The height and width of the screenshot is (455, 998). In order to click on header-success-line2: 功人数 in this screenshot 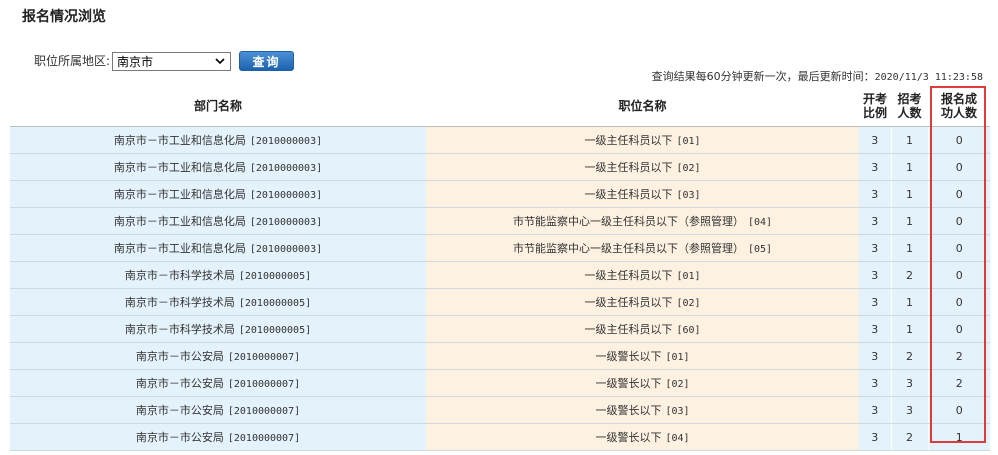, I will do `click(958, 113)`.